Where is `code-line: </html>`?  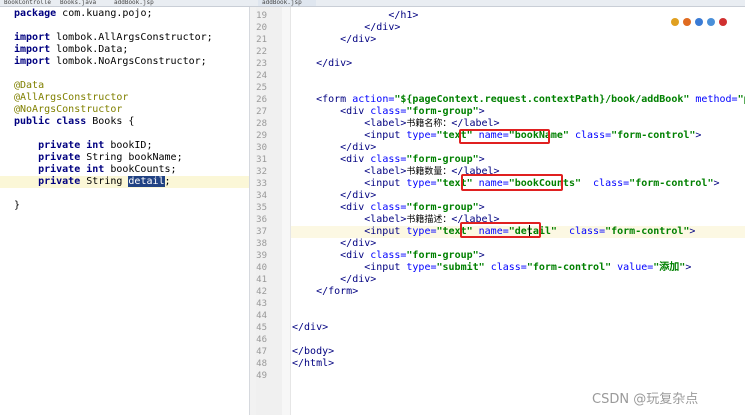 code-line: </html> is located at coordinates (313, 364).